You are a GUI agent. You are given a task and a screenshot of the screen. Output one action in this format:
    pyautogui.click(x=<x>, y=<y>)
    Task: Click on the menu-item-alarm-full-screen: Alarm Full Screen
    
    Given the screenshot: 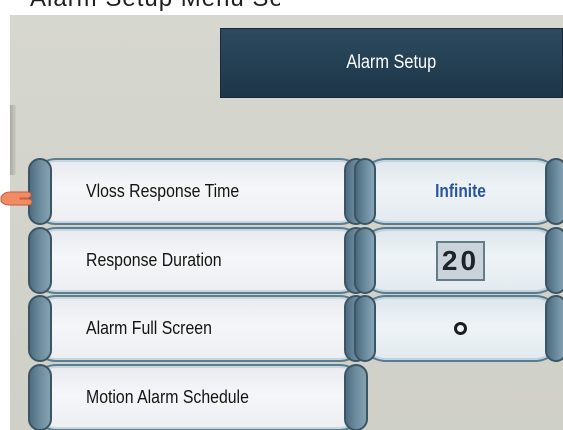 What is the action you would take?
    pyautogui.click(x=198, y=328)
    